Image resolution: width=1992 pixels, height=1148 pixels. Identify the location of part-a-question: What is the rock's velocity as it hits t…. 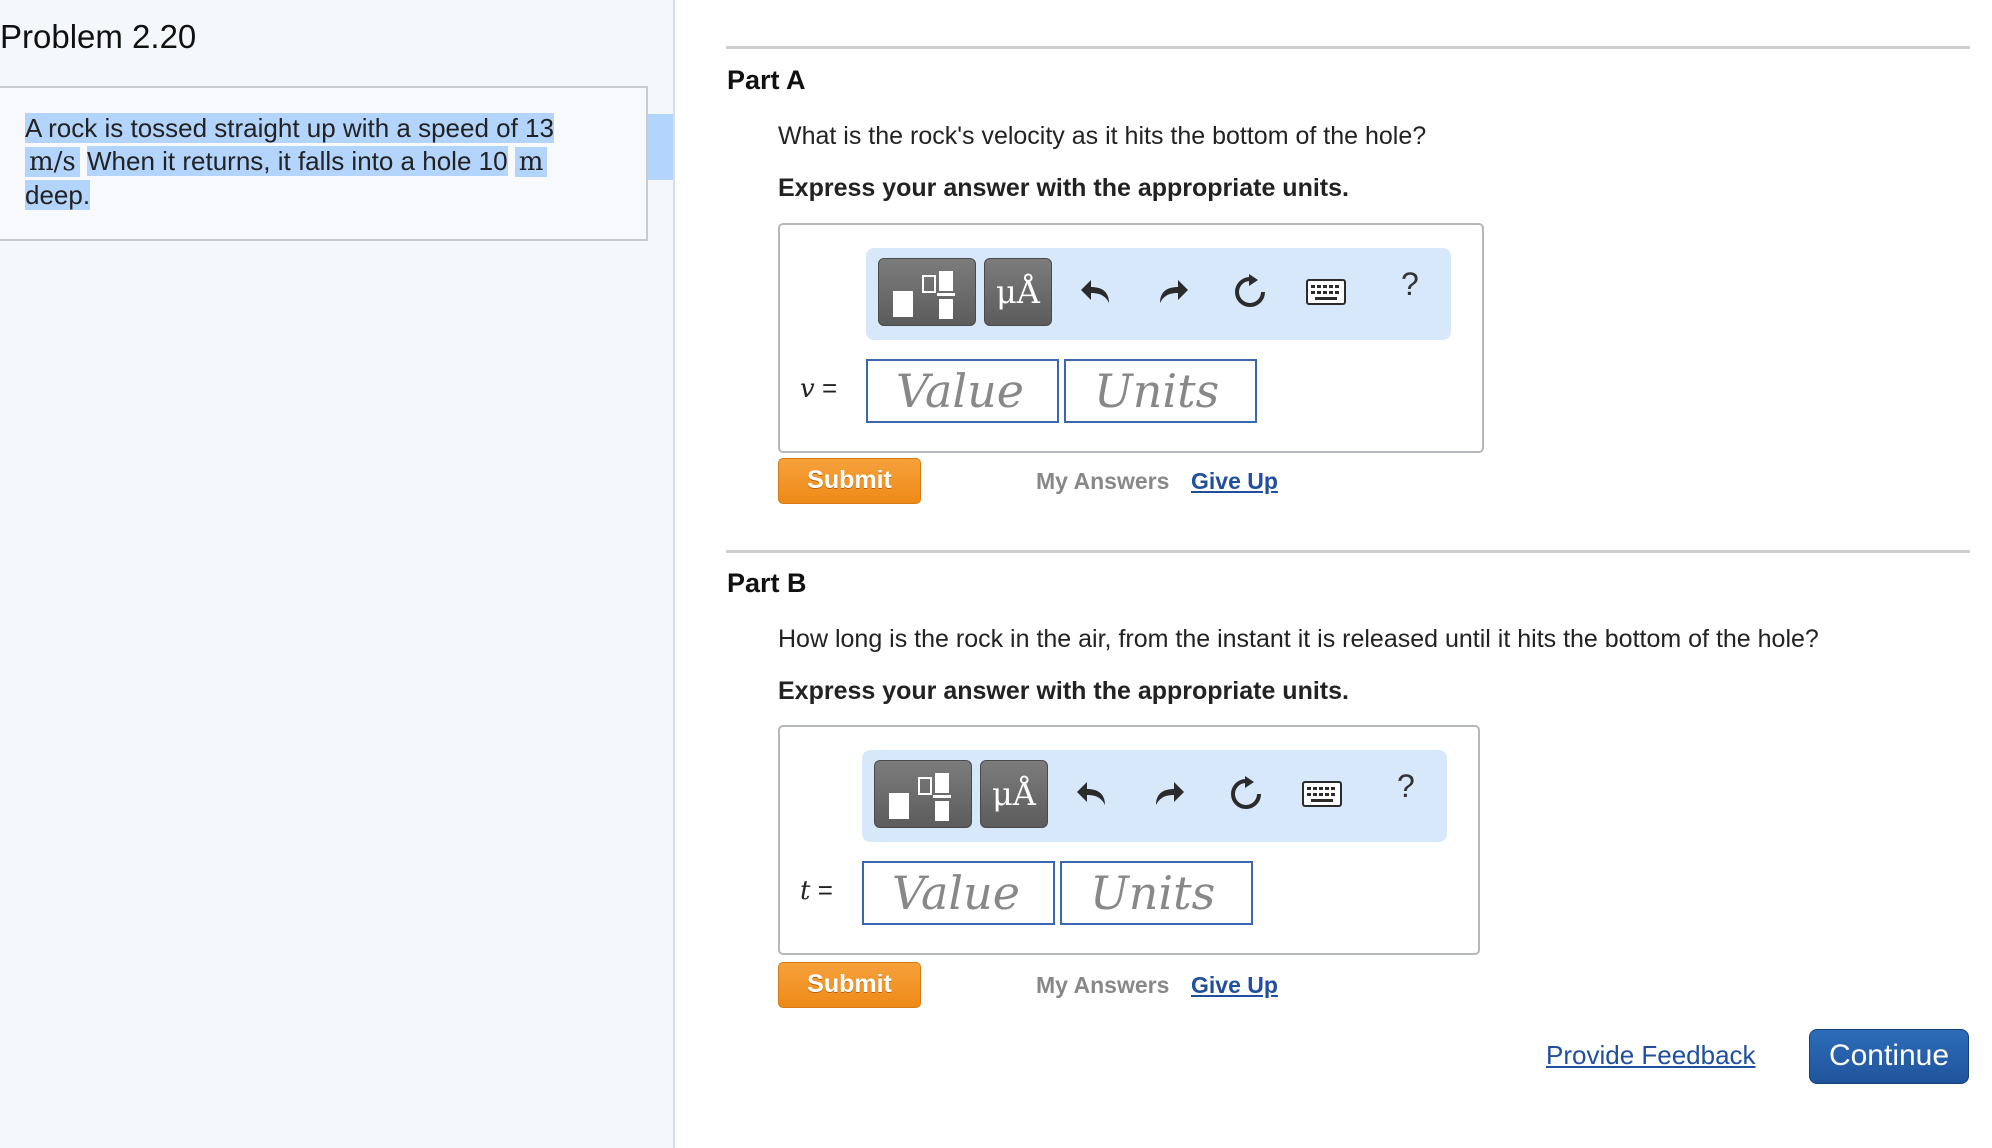
(1102, 136).